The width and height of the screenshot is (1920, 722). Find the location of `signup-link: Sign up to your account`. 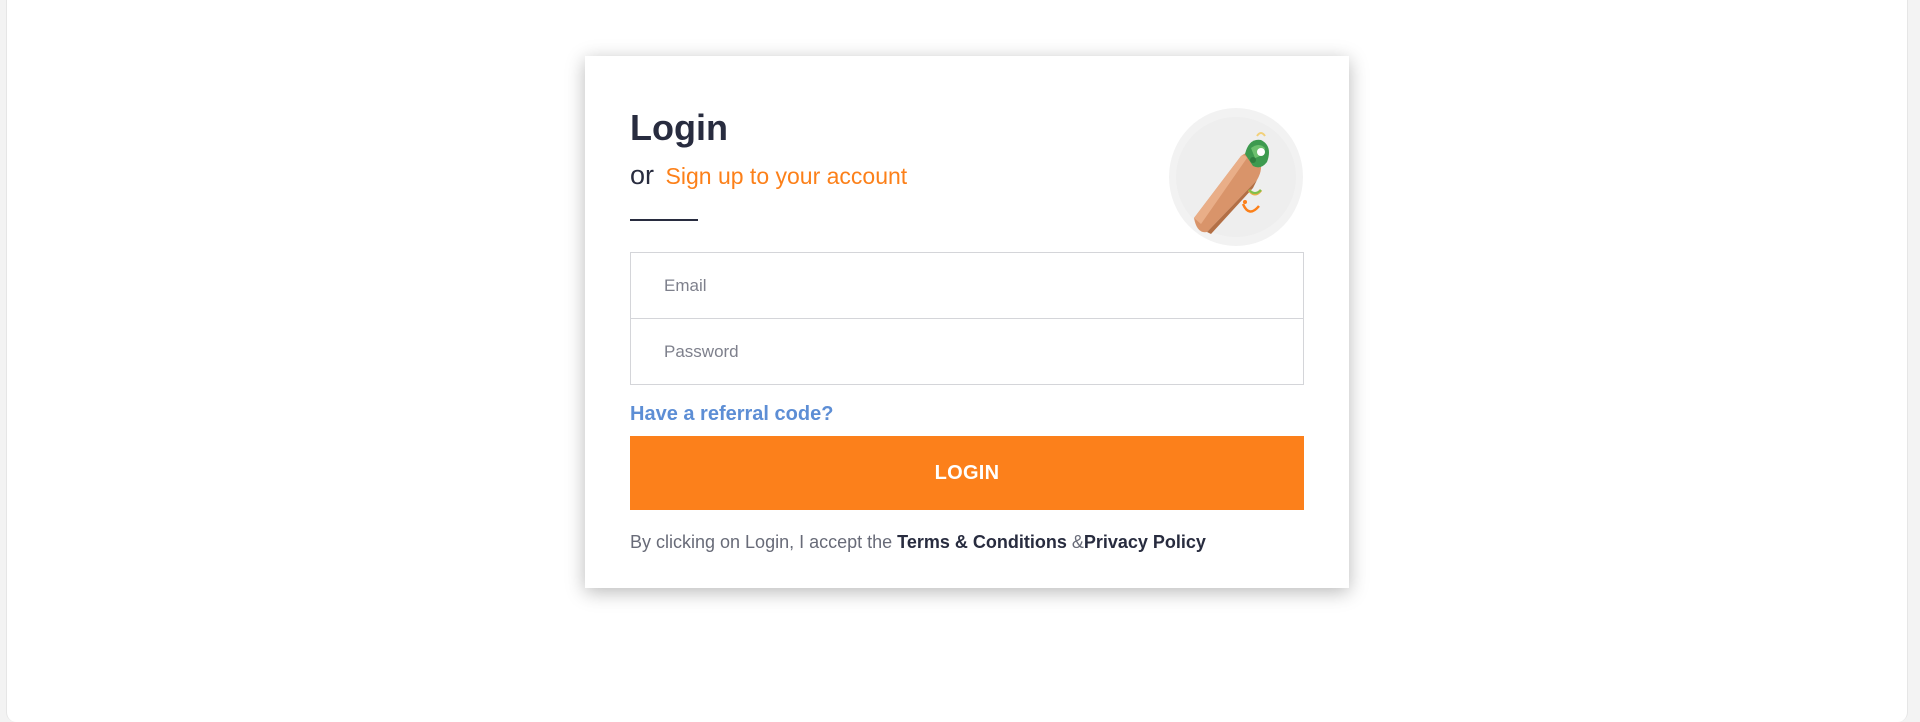

signup-link: Sign up to your account is located at coordinates (787, 176).